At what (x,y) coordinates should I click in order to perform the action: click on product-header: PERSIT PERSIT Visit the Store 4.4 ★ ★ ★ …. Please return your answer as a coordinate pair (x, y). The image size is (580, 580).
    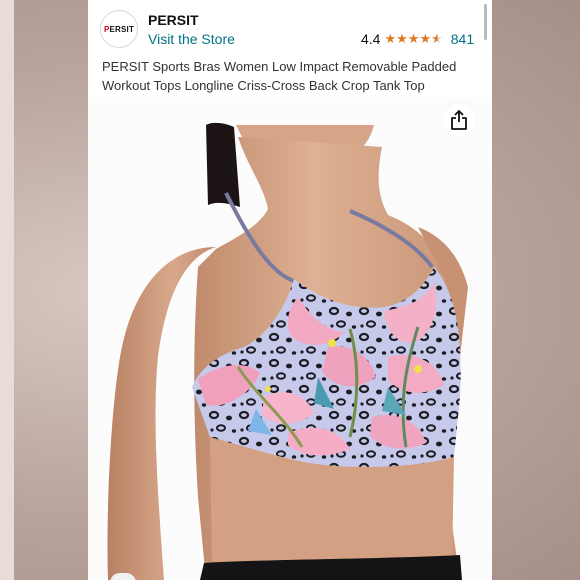
    Looking at the image, I should click on (290, 48).